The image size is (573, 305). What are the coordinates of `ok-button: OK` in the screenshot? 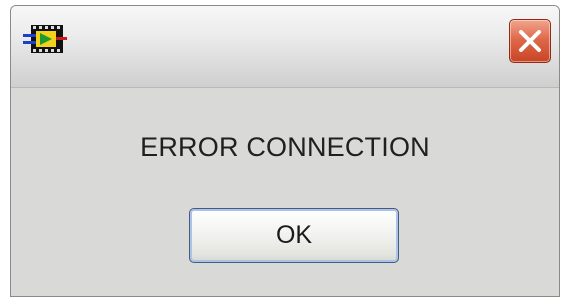 It's located at (294, 235).